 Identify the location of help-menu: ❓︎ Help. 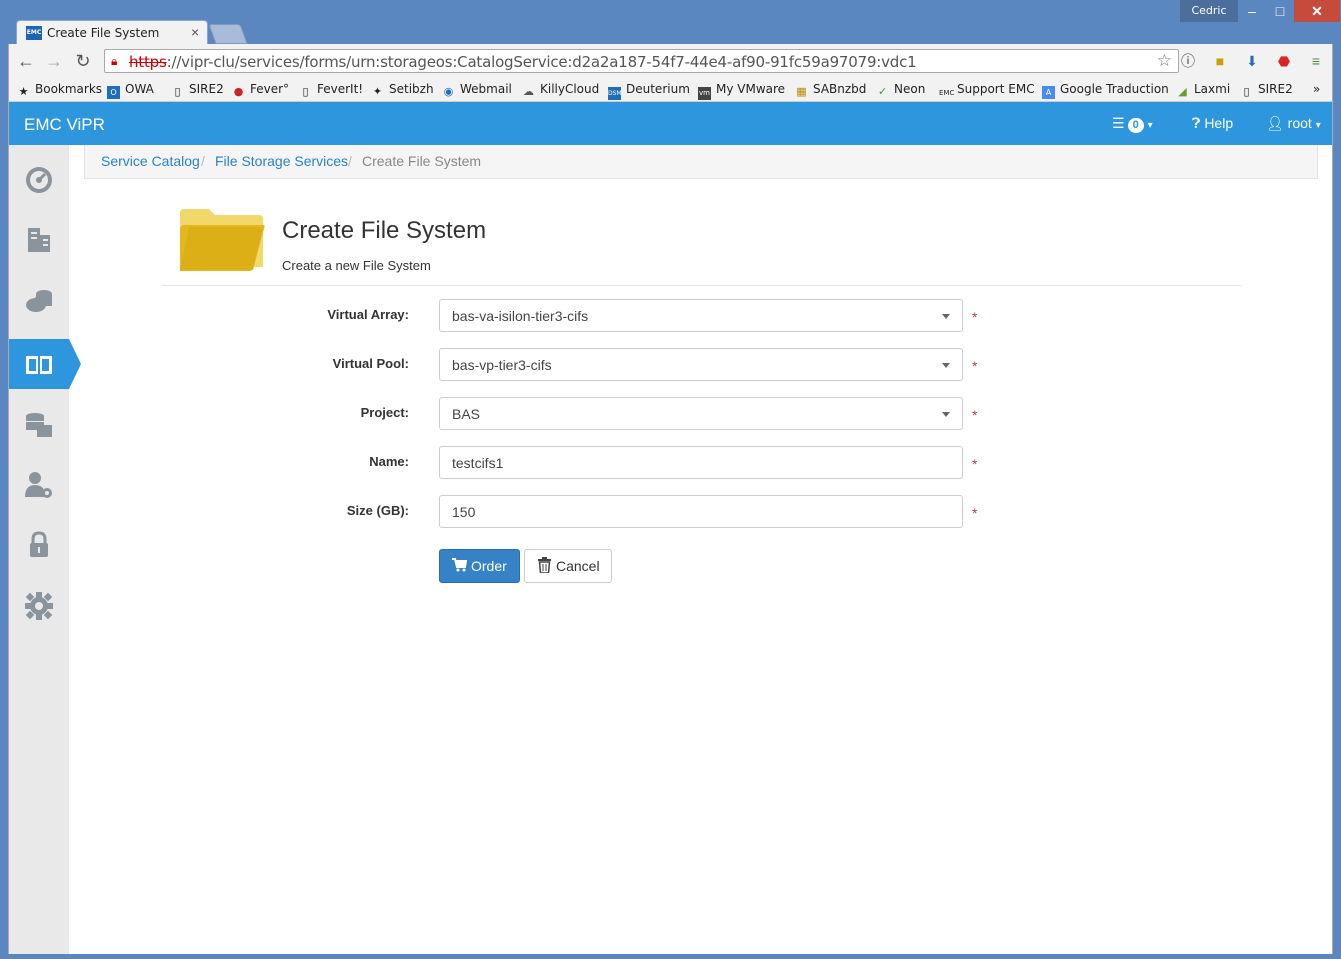
(1212, 123).